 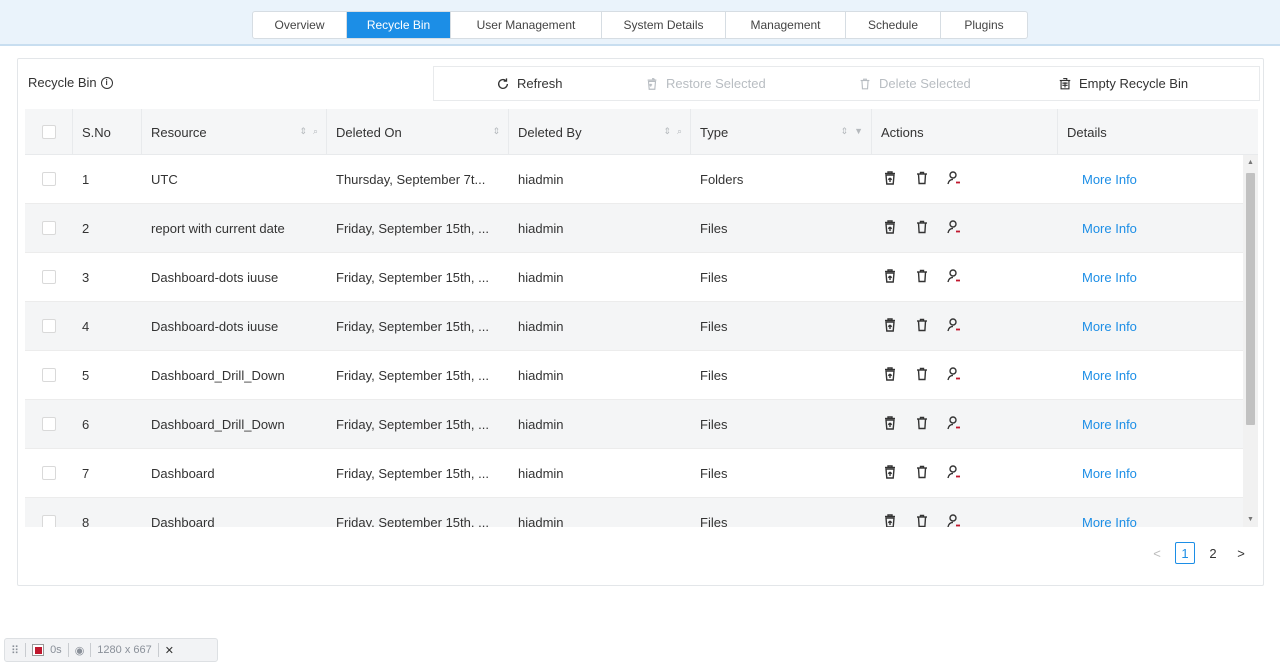 What do you see at coordinates (705, 83) in the screenshot?
I see `restore-selected-button: Restore Selected` at bounding box center [705, 83].